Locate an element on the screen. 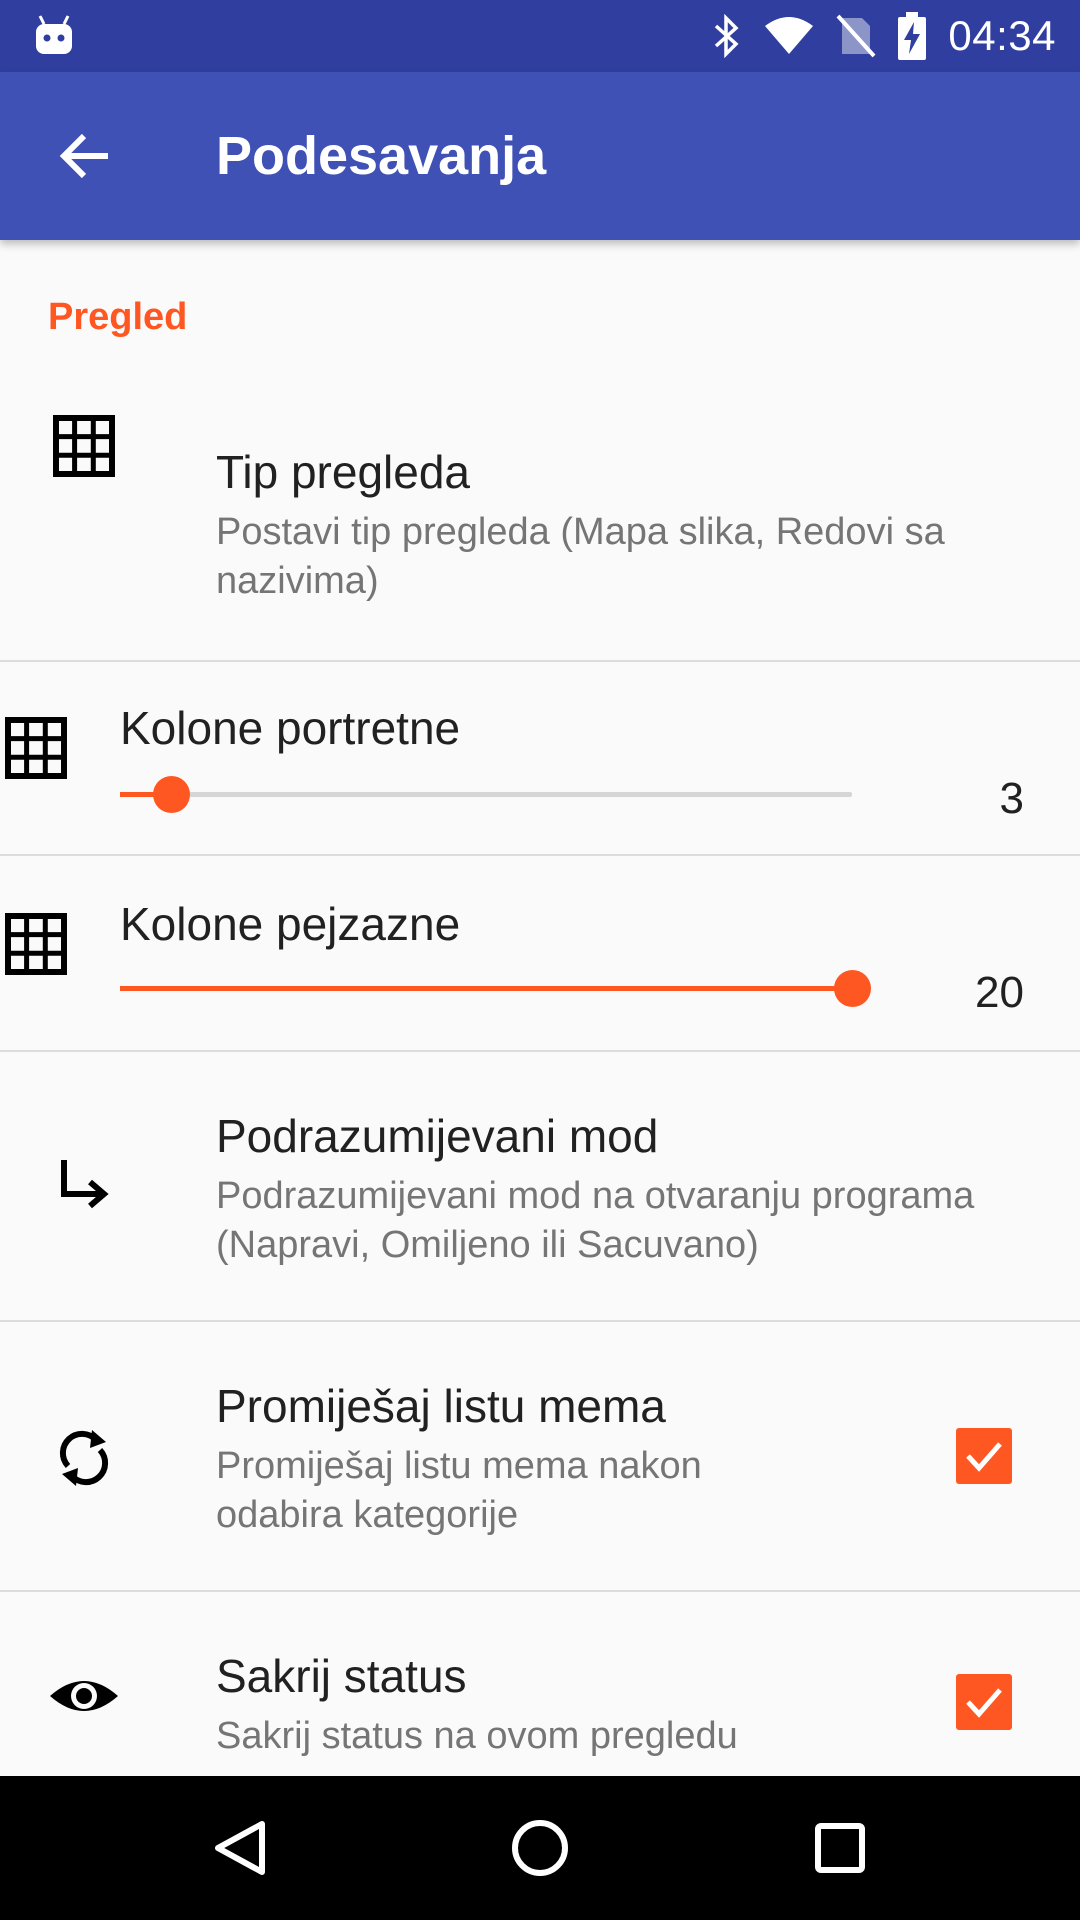 Image resolution: width=1080 pixels, height=1920 pixels. hide-status-checkbox is located at coordinates (984, 1702).